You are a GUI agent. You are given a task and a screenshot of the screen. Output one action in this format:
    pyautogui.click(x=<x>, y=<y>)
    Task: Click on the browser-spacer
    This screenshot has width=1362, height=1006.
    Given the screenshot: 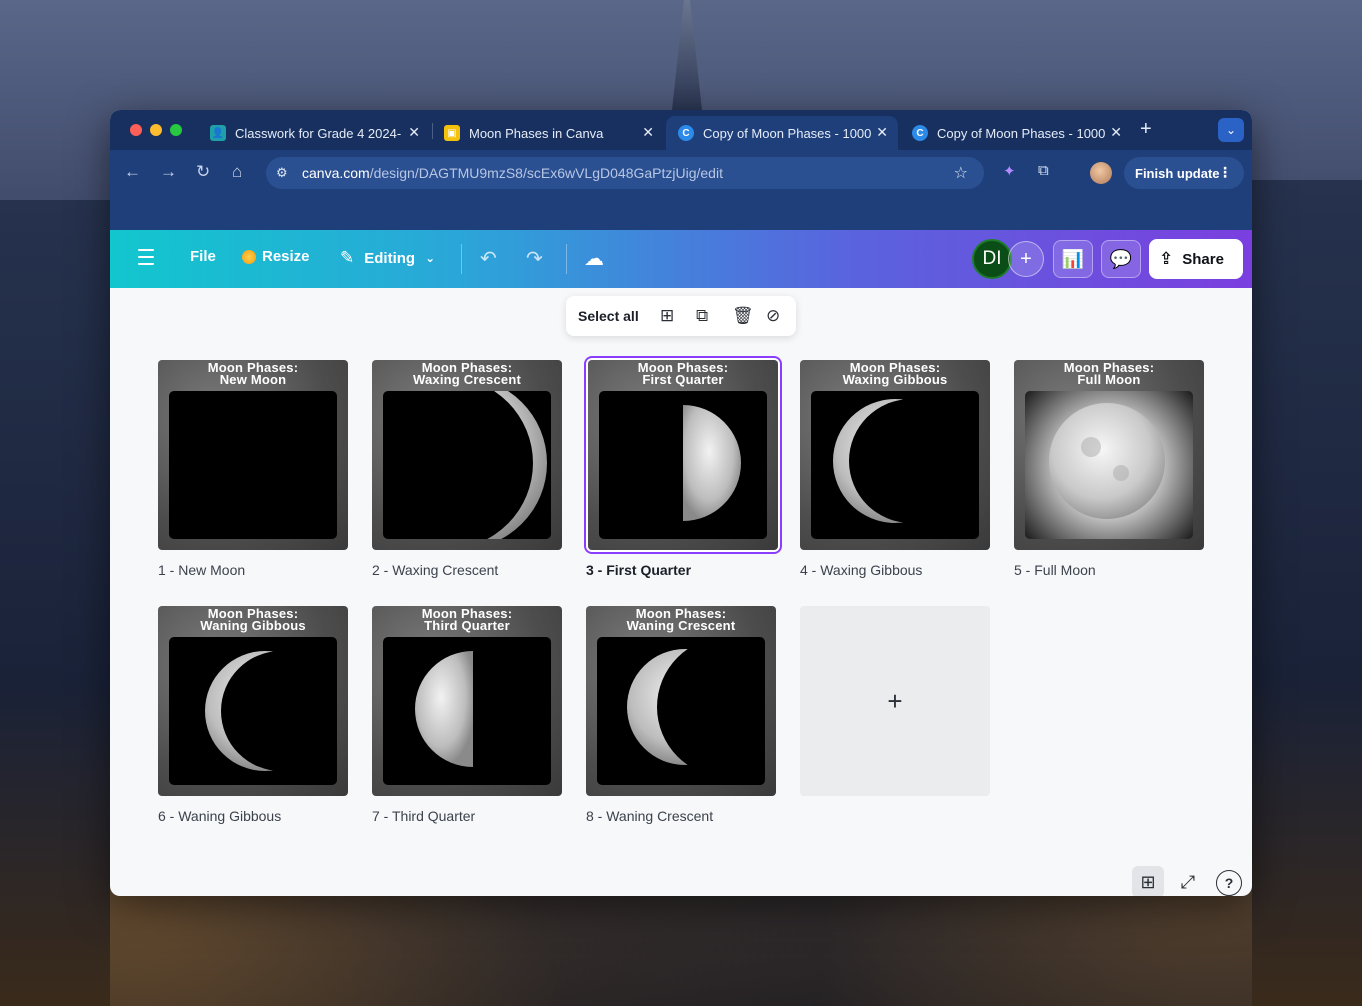 What is the action you would take?
    pyautogui.click(x=681, y=213)
    